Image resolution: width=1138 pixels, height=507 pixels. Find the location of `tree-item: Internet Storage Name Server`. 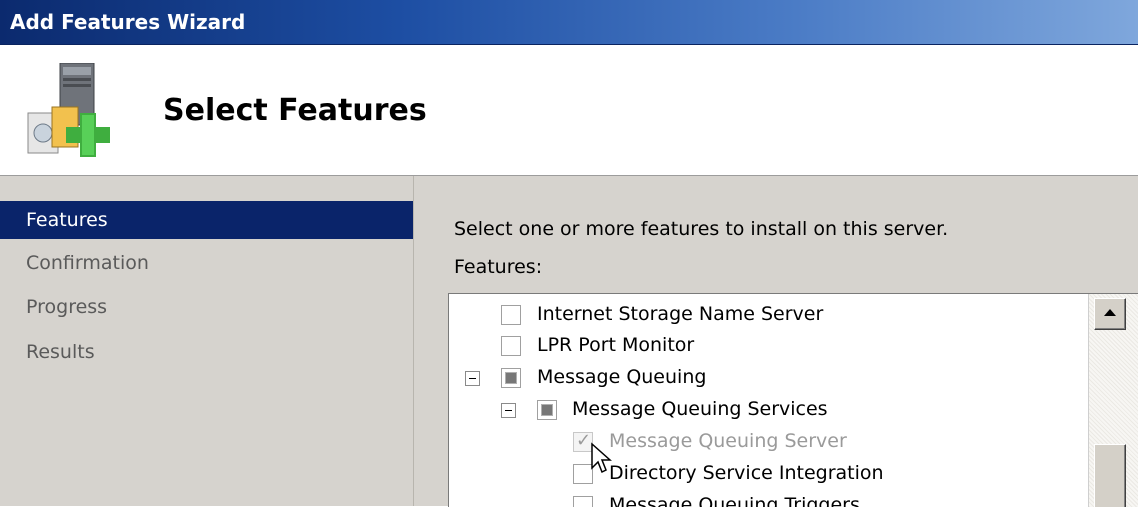

tree-item: Internet Storage Name Server is located at coordinates (749, 314).